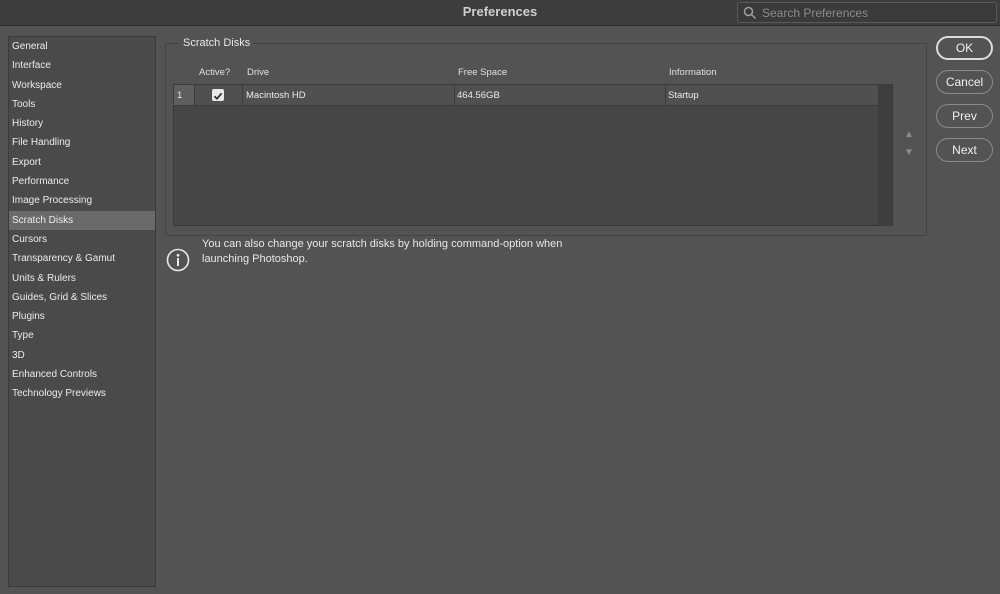 The height and width of the screenshot is (594, 1000). Describe the element at coordinates (909, 134) in the screenshot. I see `triangle-up-icon: ▲` at that location.